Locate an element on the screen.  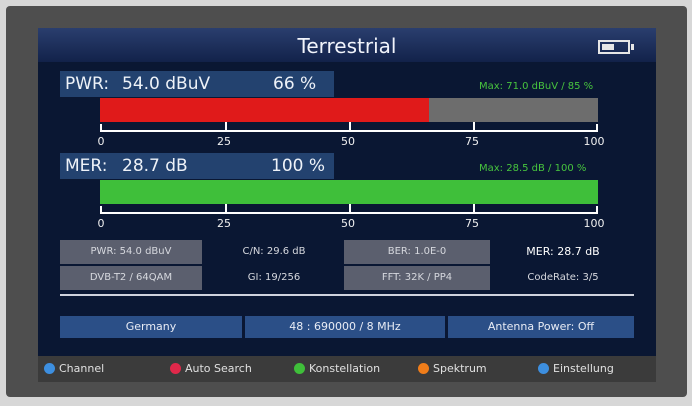
pwr-tick-label: 100 is located at coordinates (594, 141).